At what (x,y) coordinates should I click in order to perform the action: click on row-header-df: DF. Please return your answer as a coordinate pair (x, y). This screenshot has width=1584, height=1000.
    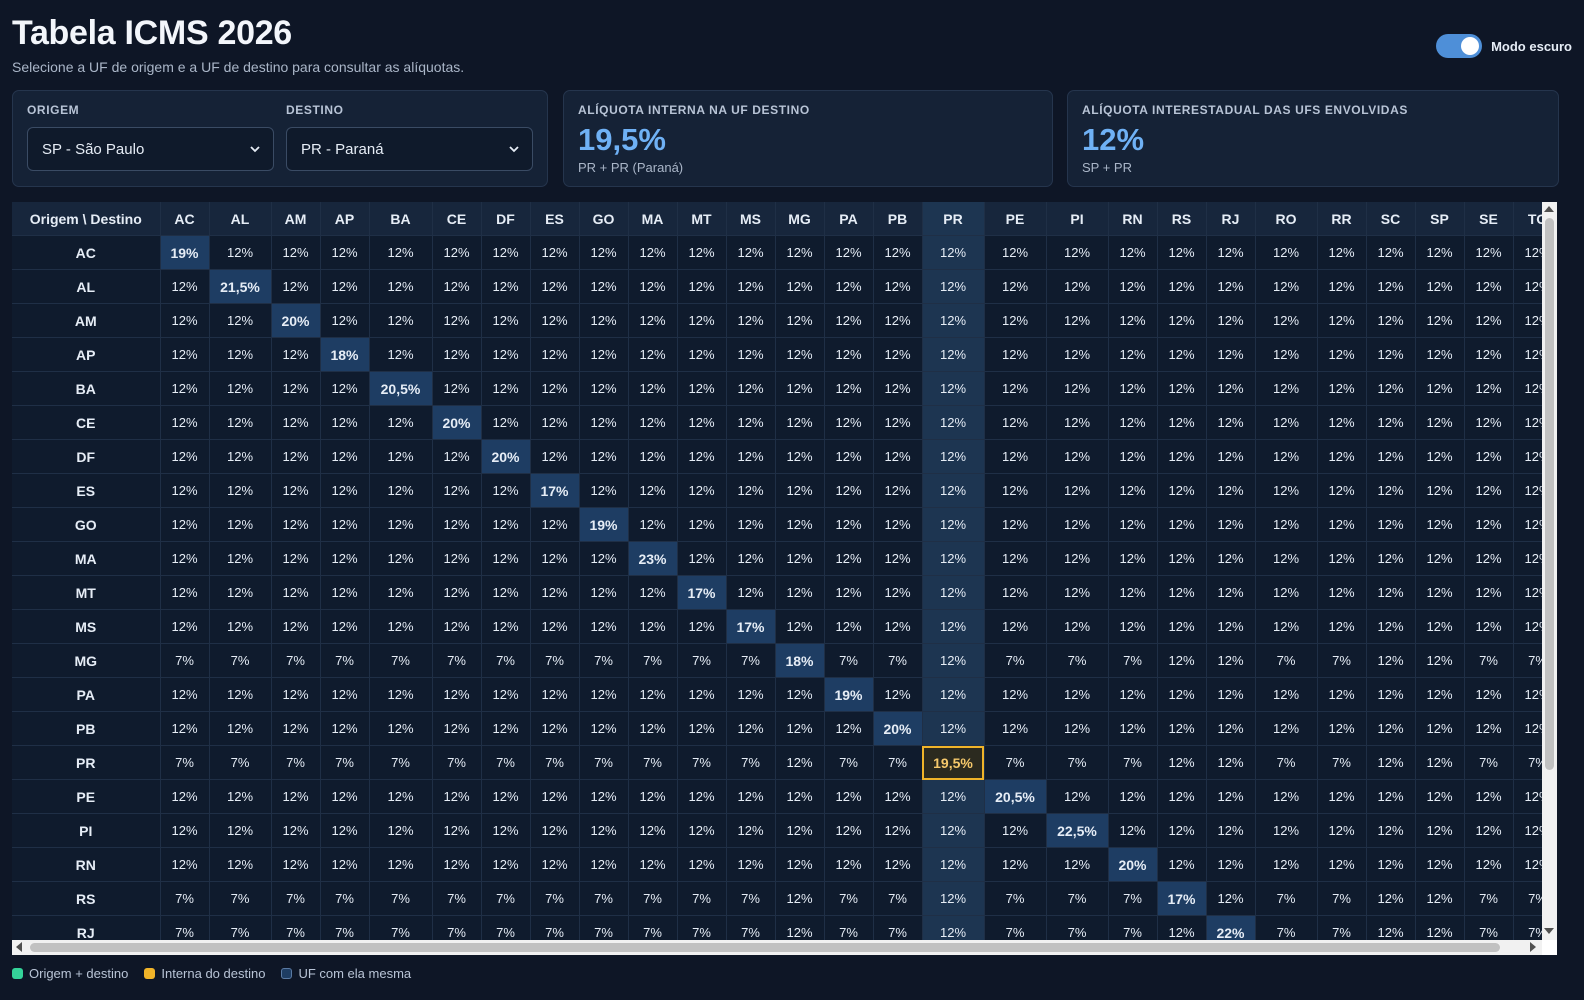
    Looking at the image, I should click on (86, 456).